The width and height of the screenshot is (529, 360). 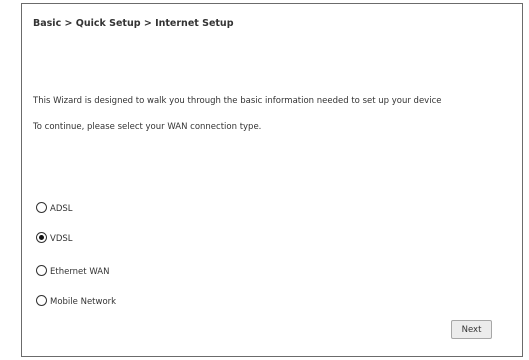 I want to click on radio-button-ethernet-wan, so click(x=41, y=270).